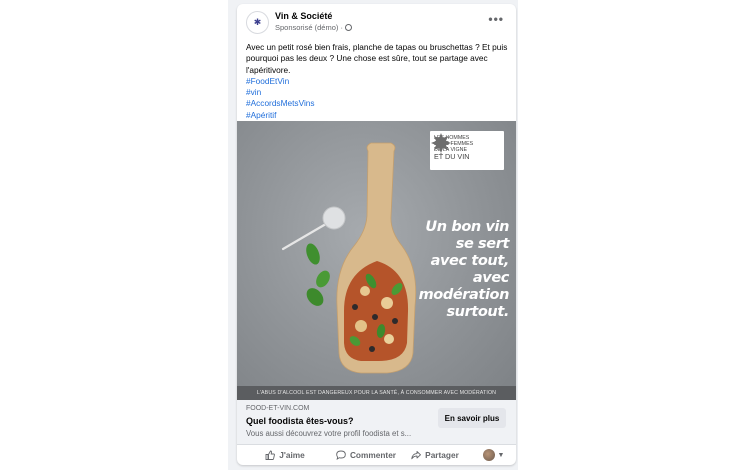 Image resolution: width=740 pixels, height=470 pixels. Describe the element at coordinates (303, 16) in the screenshot. I see `page-name: Vin & Société` at that location.